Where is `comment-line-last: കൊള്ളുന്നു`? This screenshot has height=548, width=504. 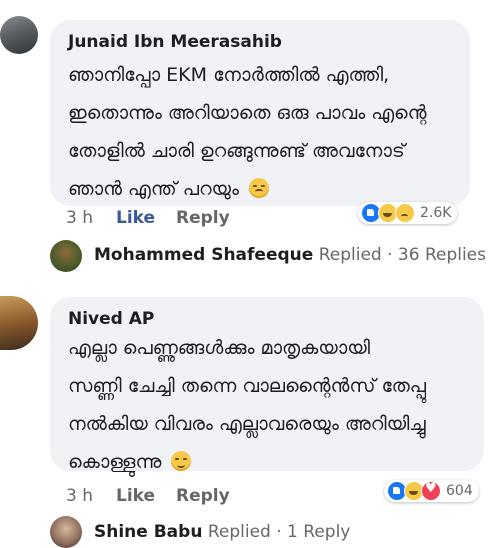 comment-line-last: കൊള്ളുന്നു is located at coordinates (269, 462).